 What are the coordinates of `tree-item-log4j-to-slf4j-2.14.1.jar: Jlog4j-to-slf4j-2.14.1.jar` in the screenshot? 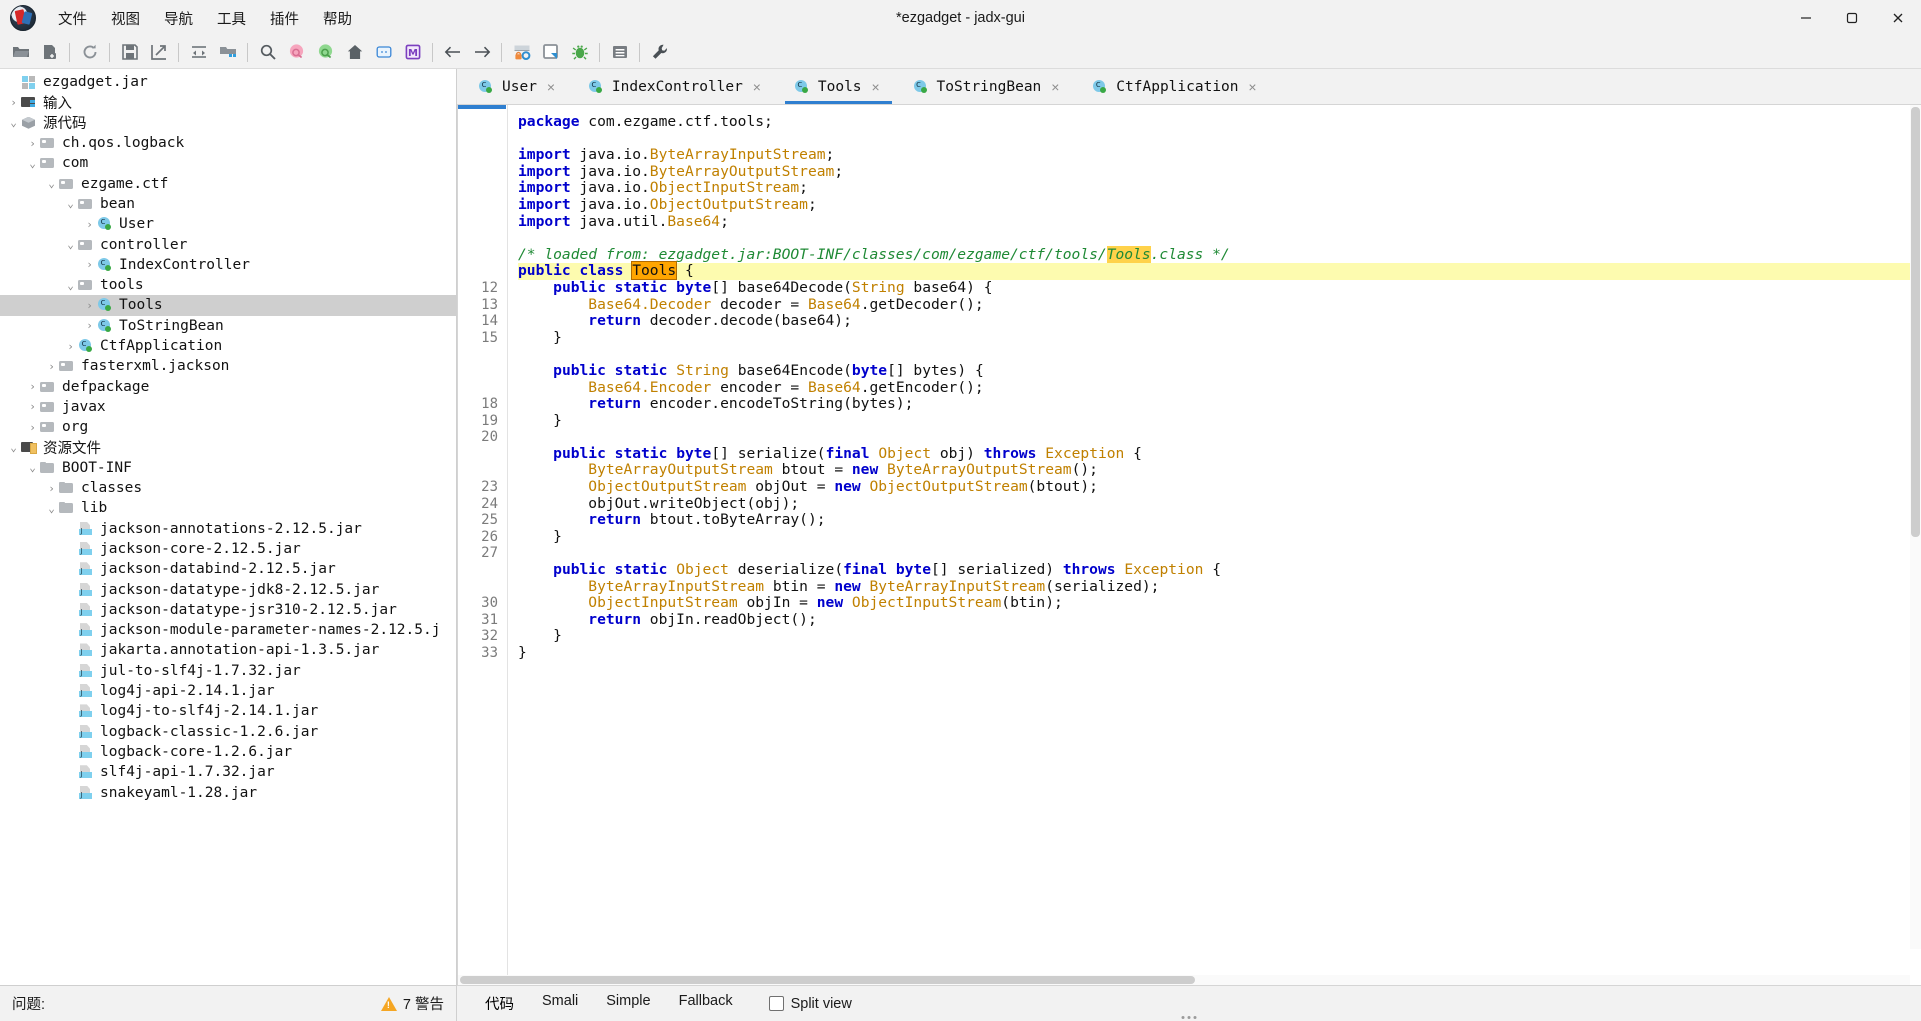 It's located at (228, 711).